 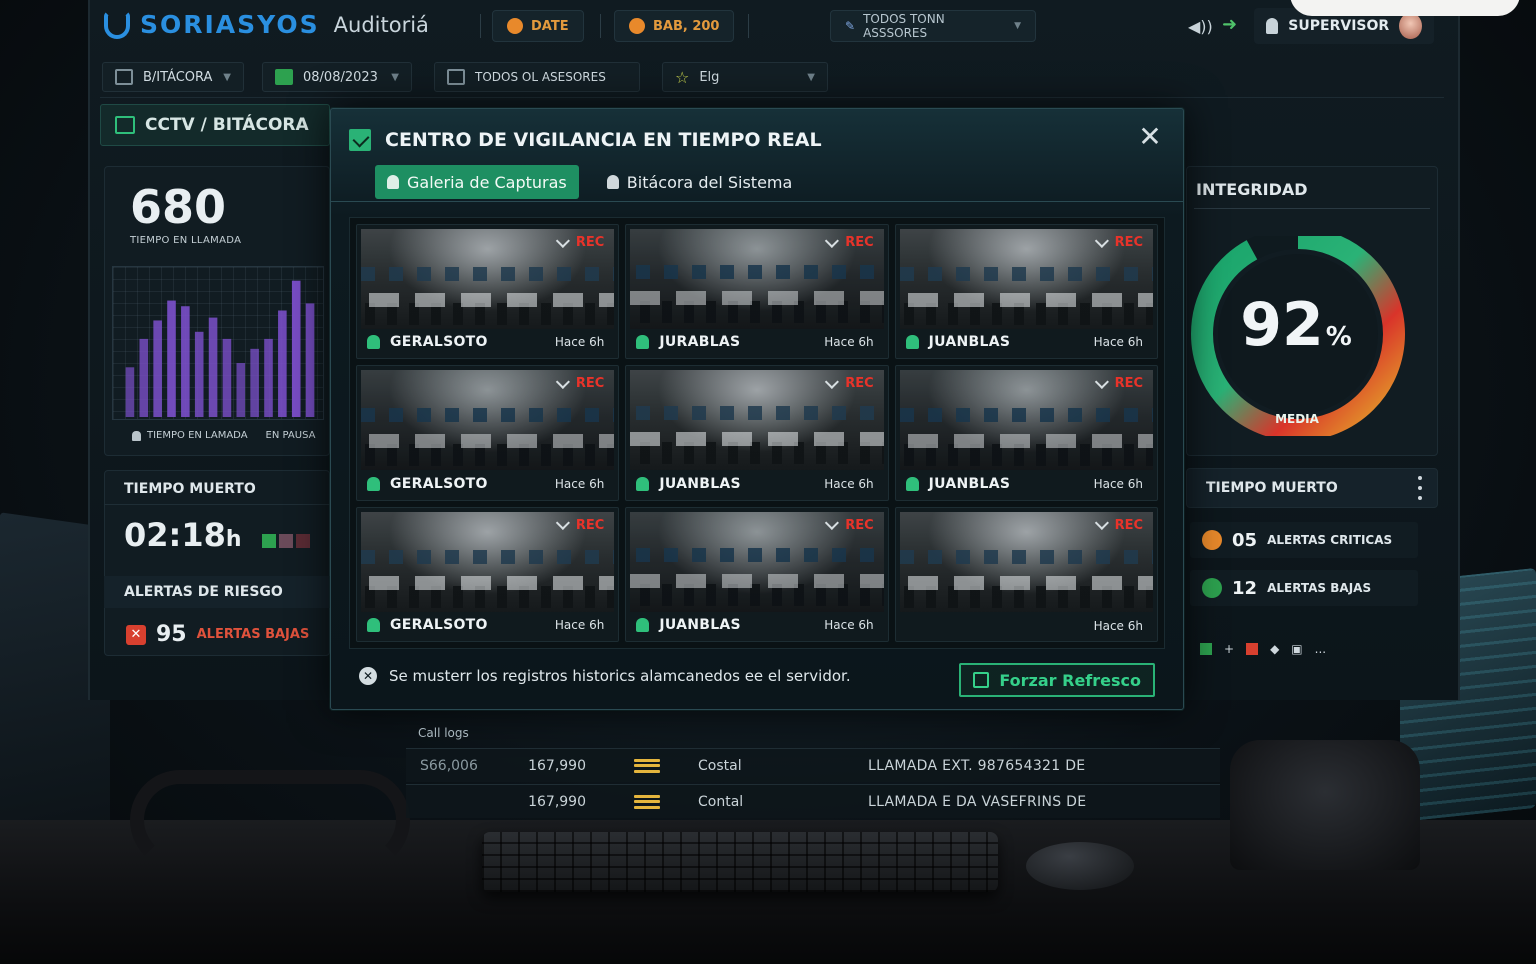 I want to click on avatar, so click(x=1410, y=26).